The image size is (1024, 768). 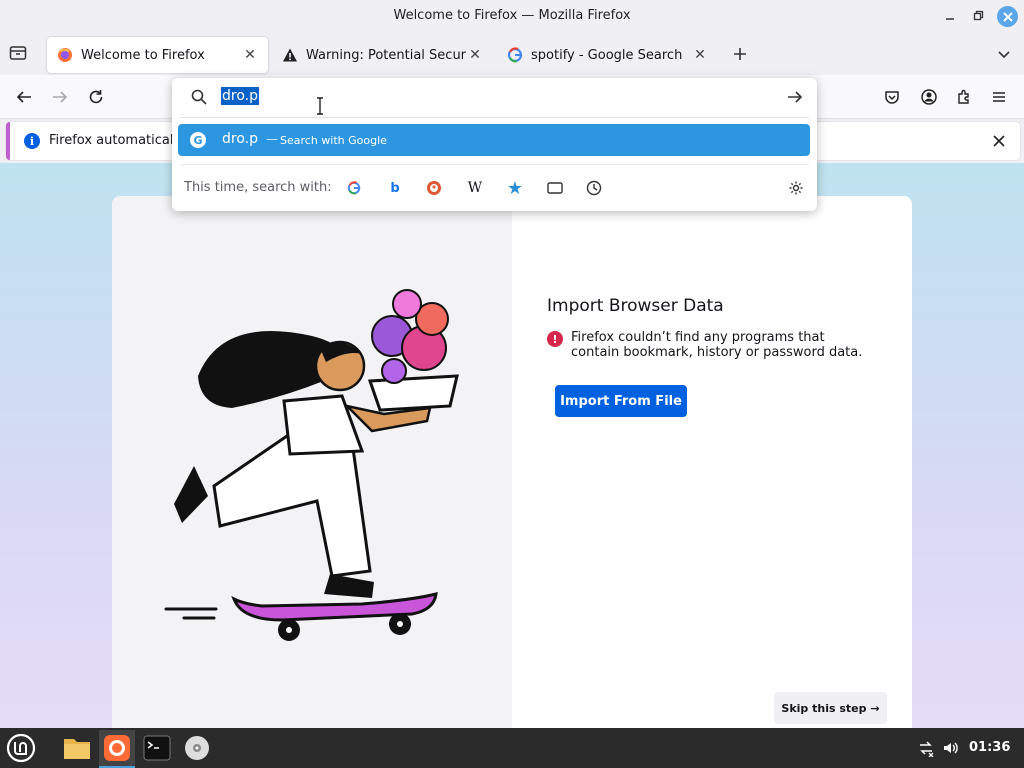 What do you see at coordinates (950, 19) in the screenshot?
I see `minimize-icon` at bounding box center [950, 19].